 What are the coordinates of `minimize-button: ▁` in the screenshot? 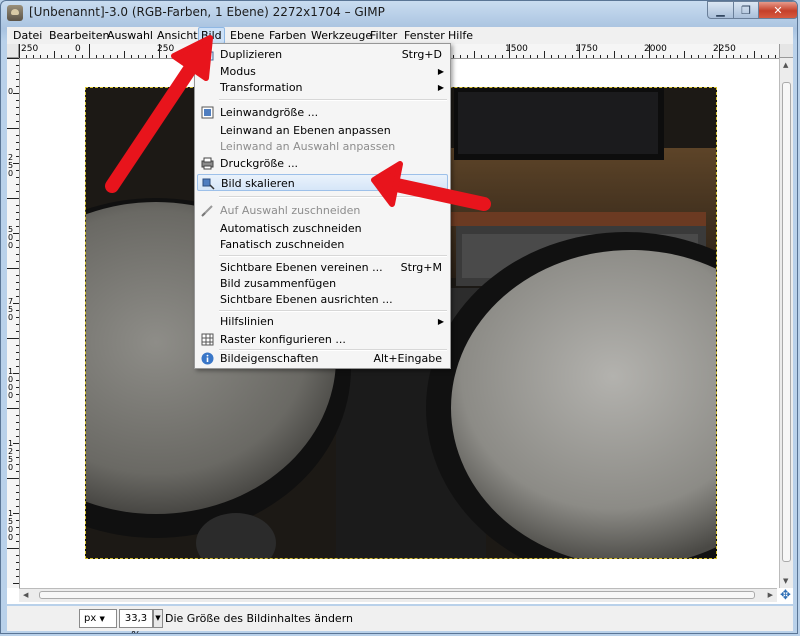 It's located at (720, 10).